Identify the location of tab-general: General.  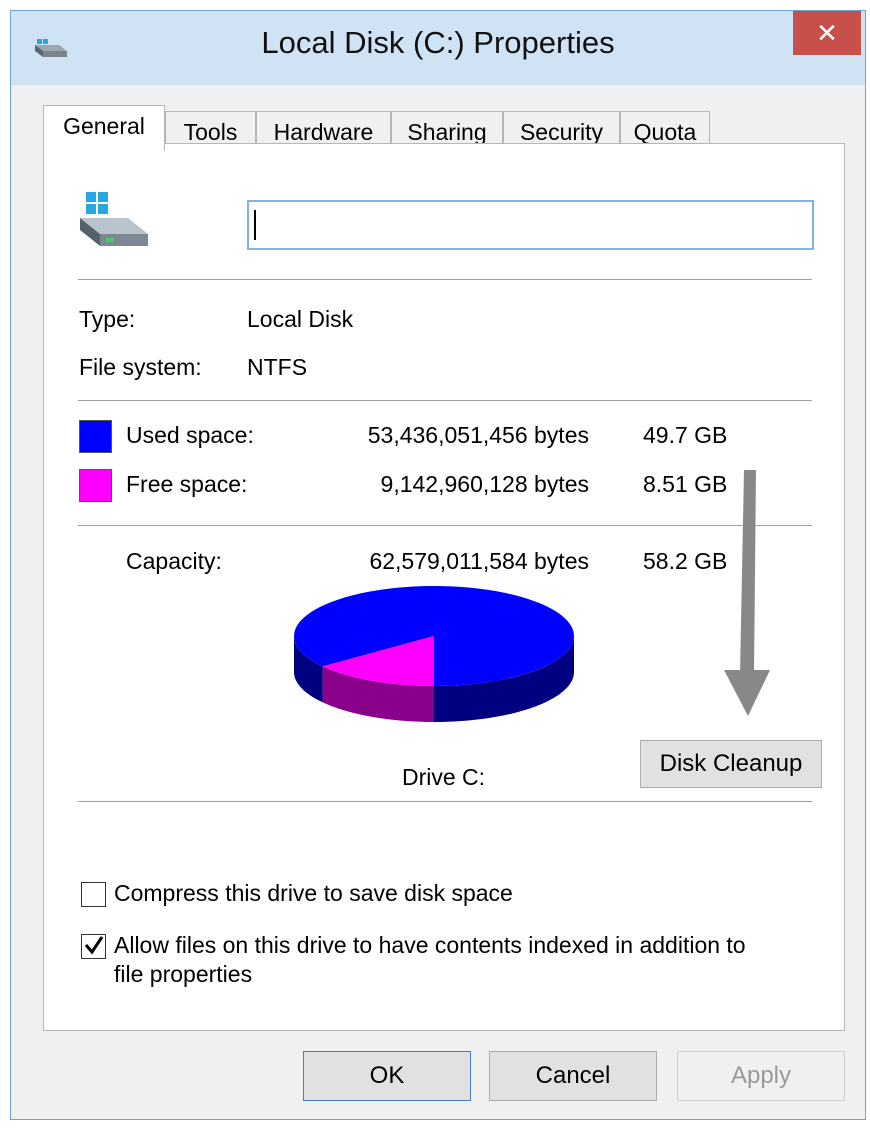
(104, 128).